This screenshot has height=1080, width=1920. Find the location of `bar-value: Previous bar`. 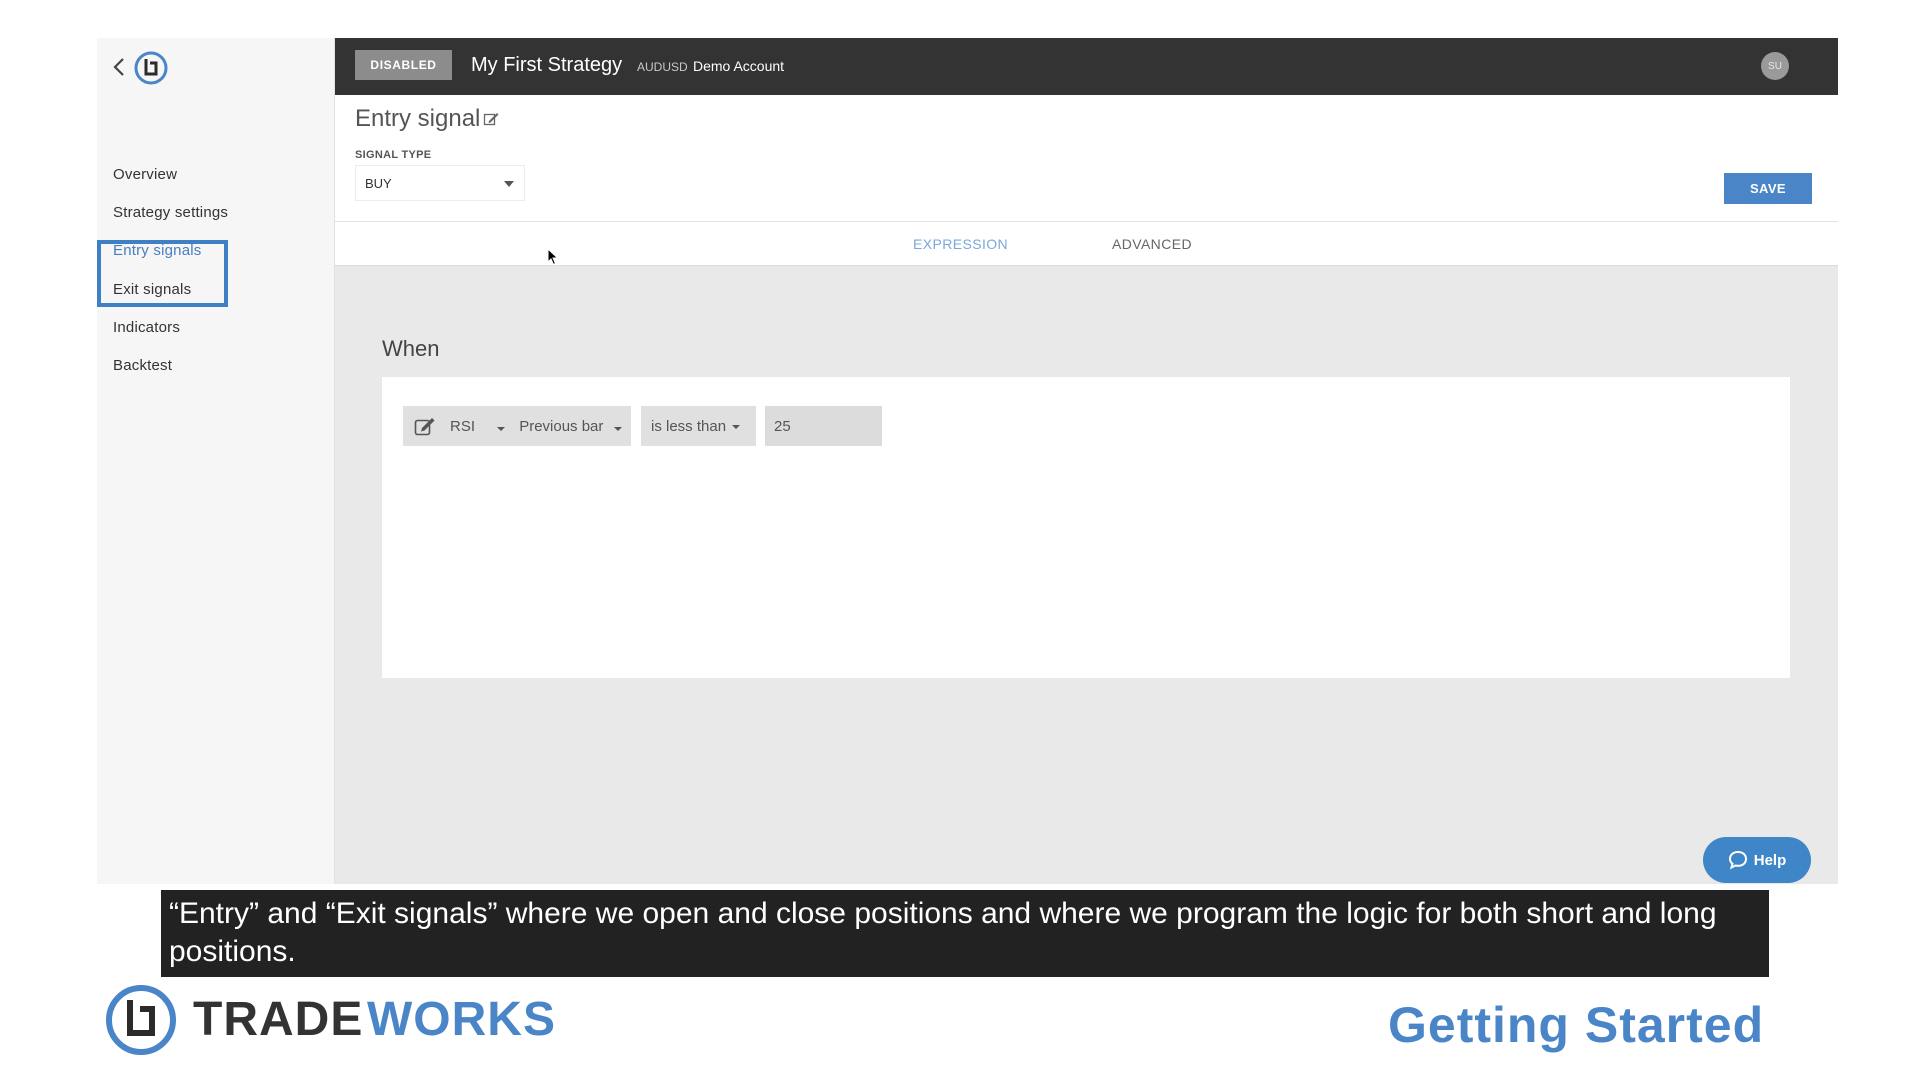

bar-value: Previous bar is located at coordinates (561, 426).